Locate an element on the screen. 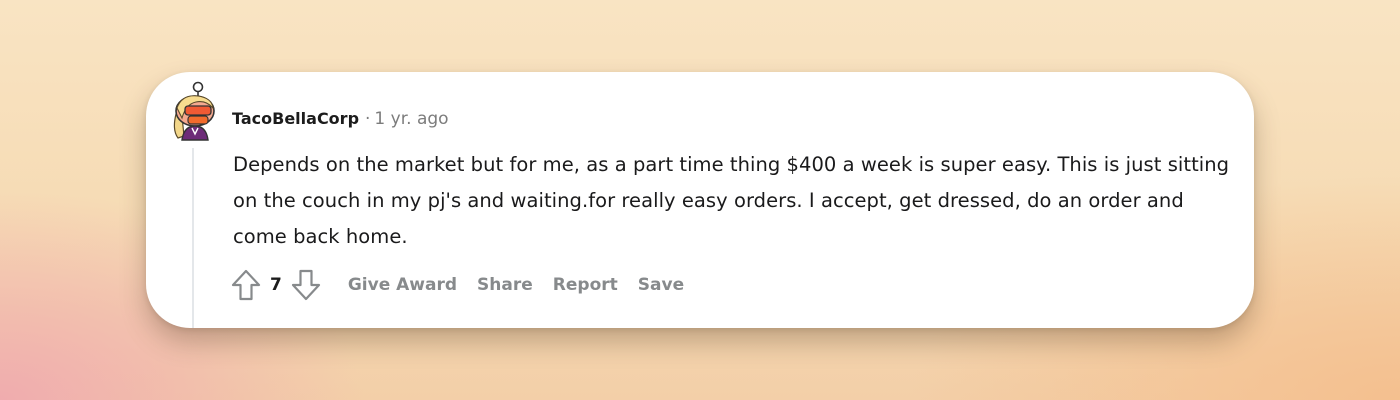 The image size is (1400, 400). avatar-icon is located at coordinates (194, 111).